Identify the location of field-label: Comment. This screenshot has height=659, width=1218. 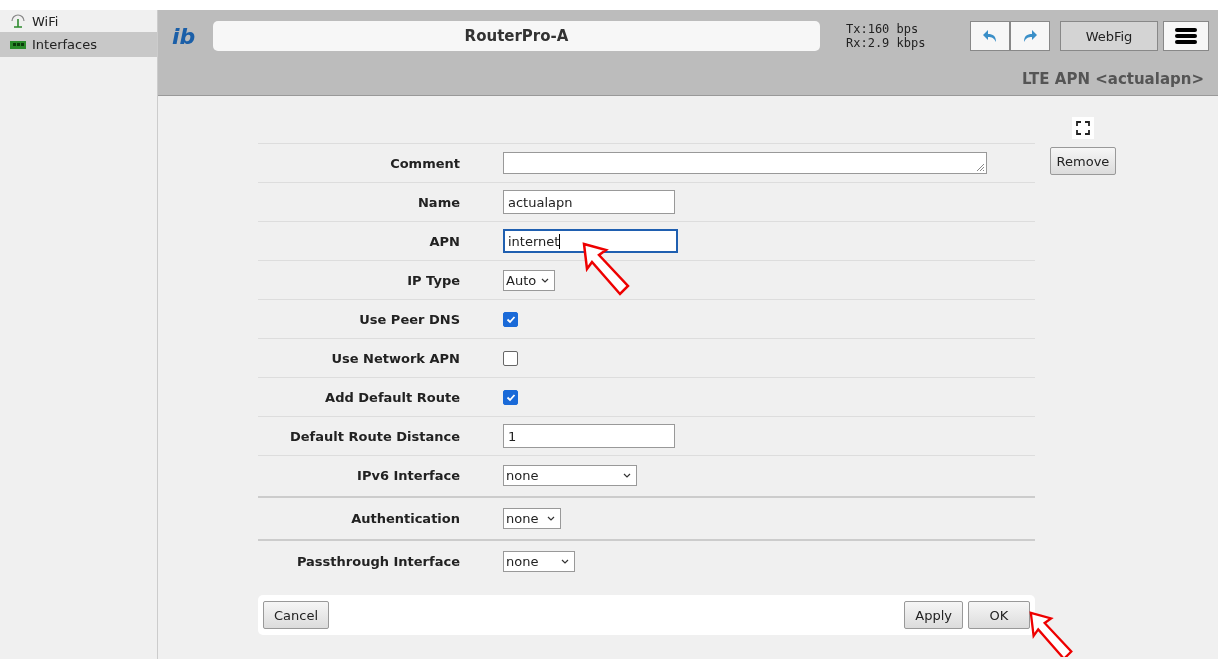
(424, 163).